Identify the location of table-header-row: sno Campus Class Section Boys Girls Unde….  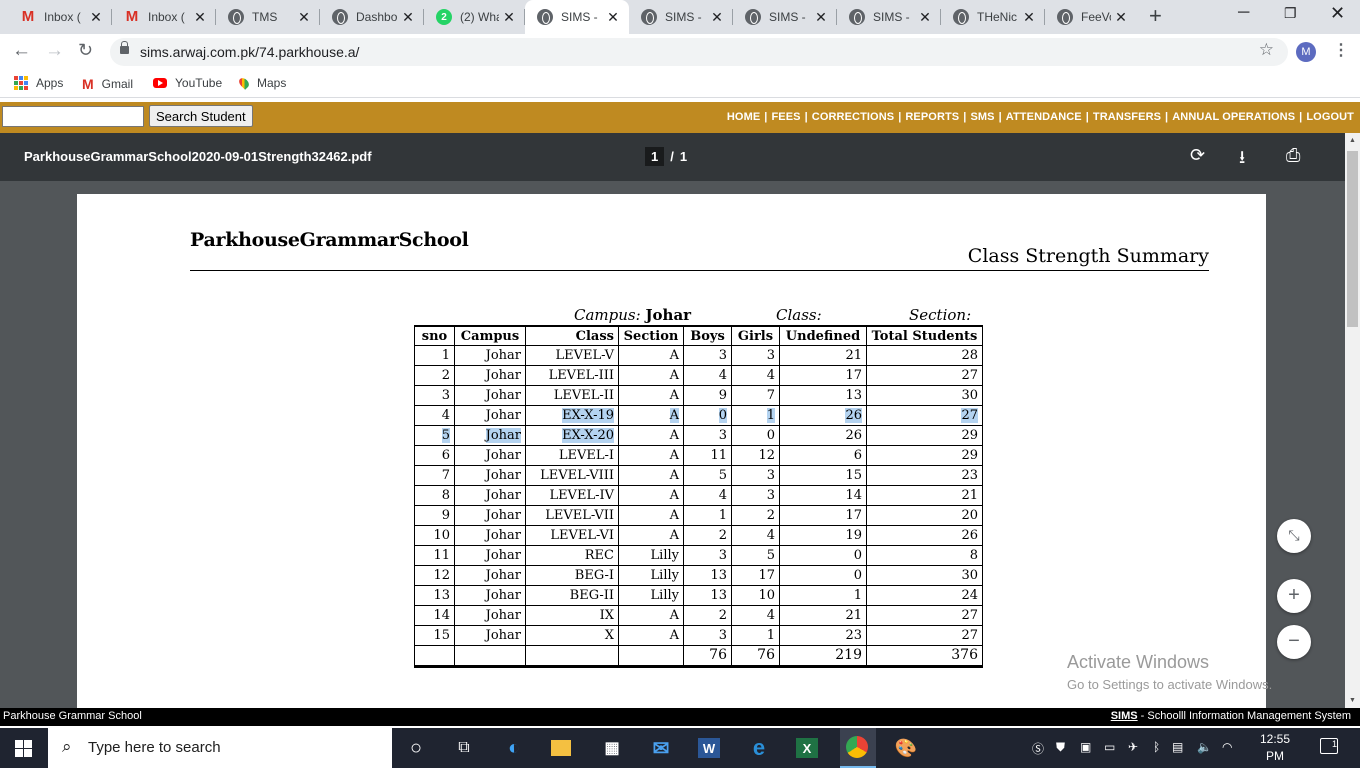
(698, 336).